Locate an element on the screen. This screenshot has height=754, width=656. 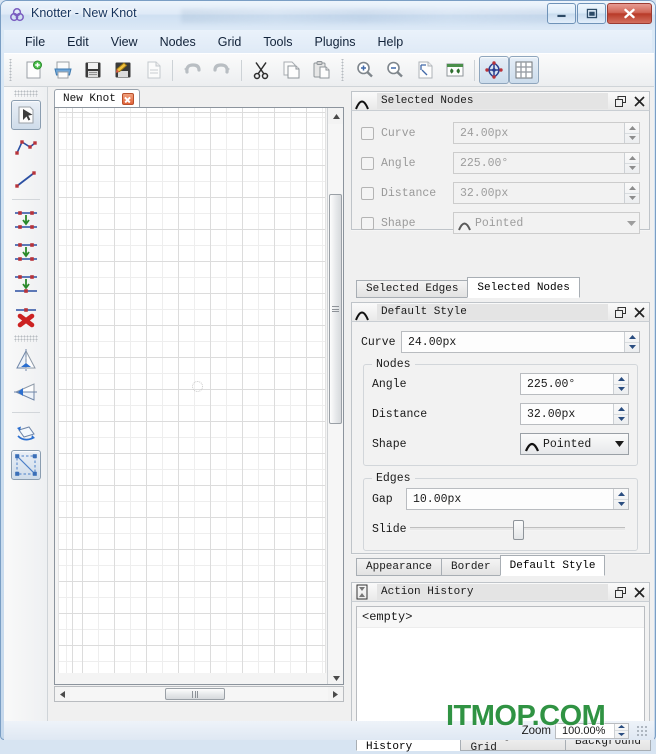
zoom-fit-width-icon is located at coordinates (455, 70).